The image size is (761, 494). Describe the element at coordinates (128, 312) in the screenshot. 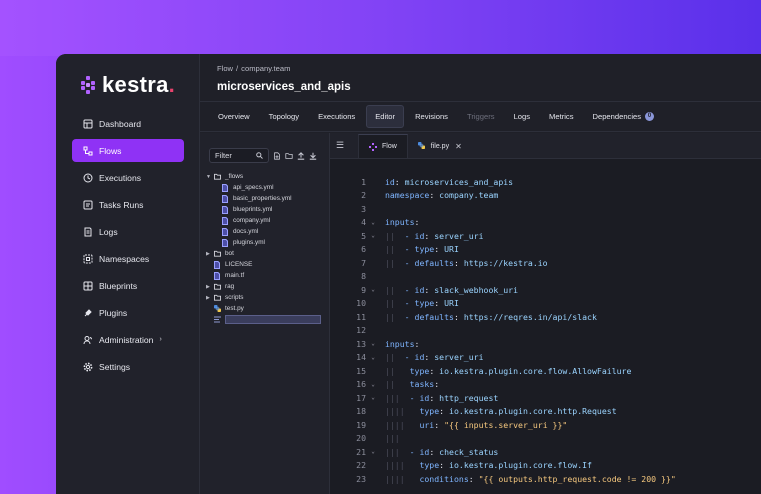

I see `sidebar-item-plugins: Plugins` at that location.